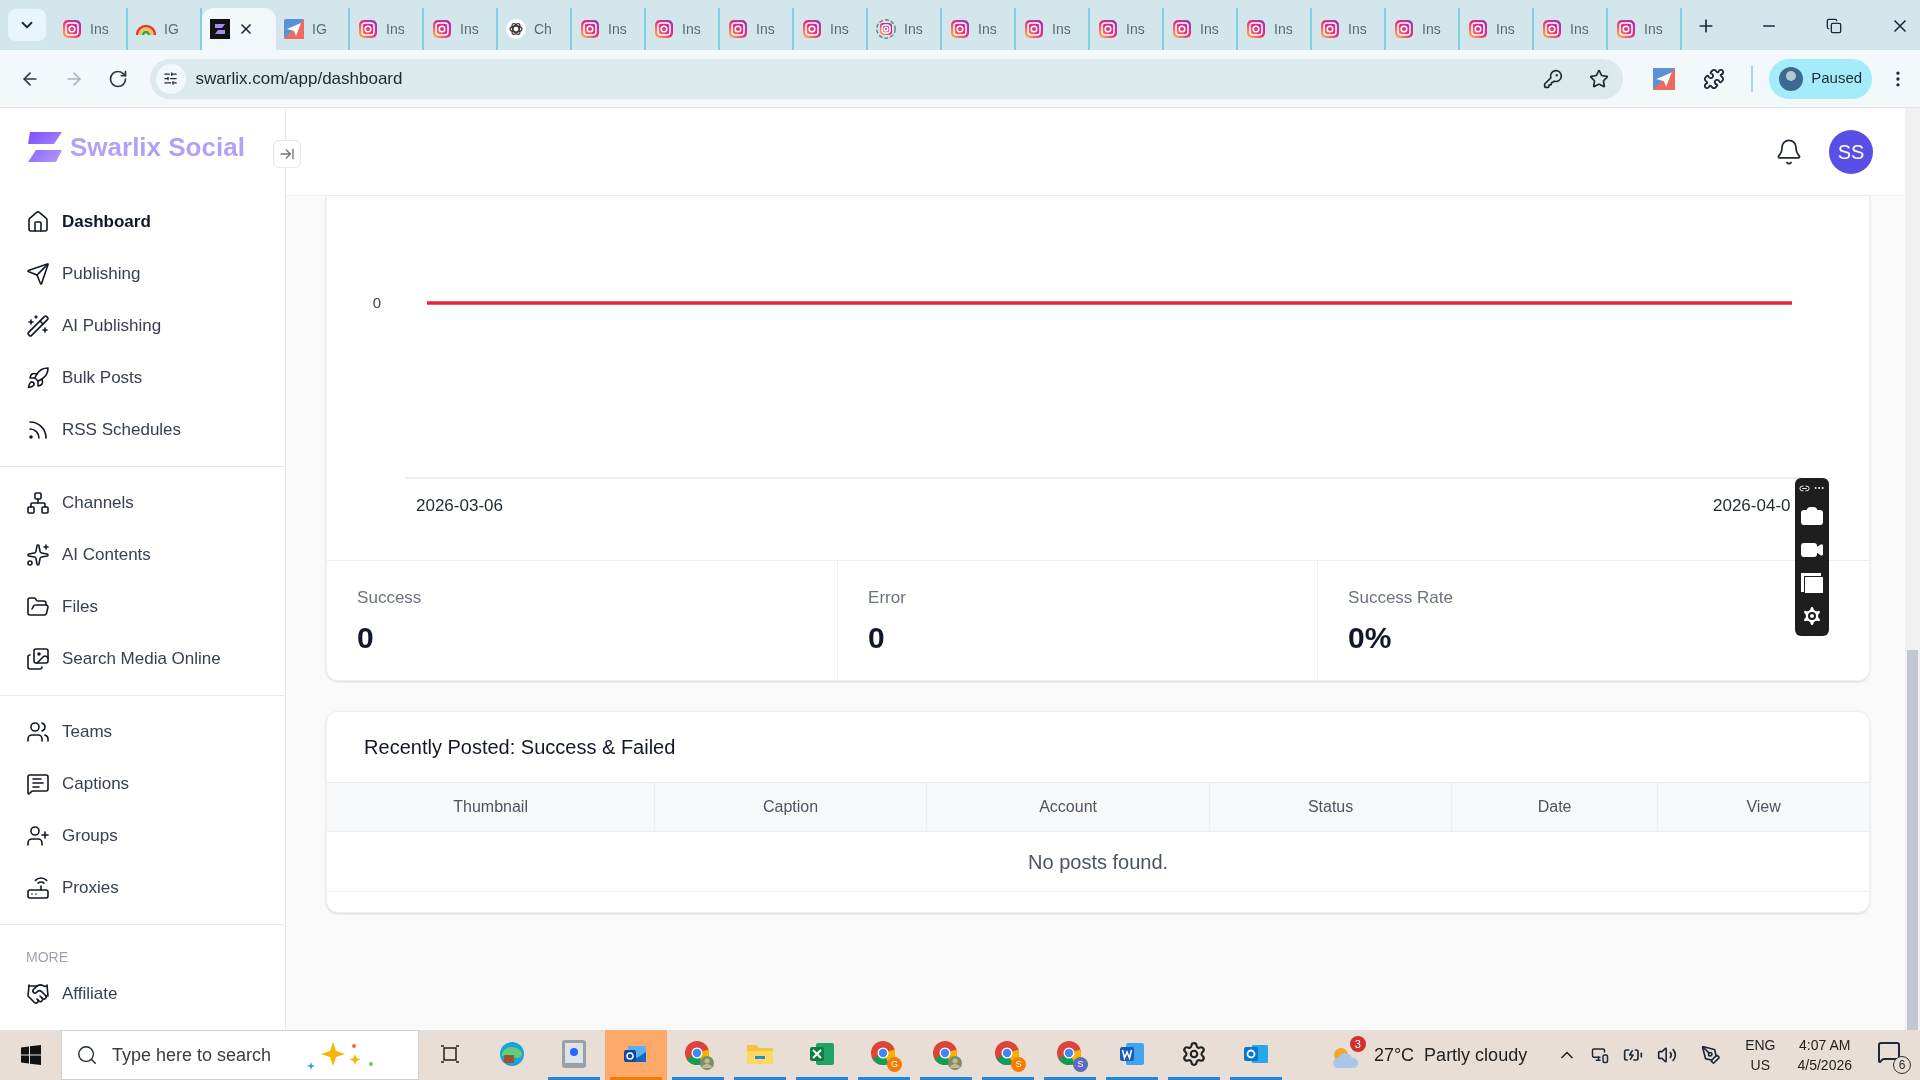 The width and height of the screenshot is (1920, 1080). I want to click on column-header: Thumbnail, so click(490, 807).